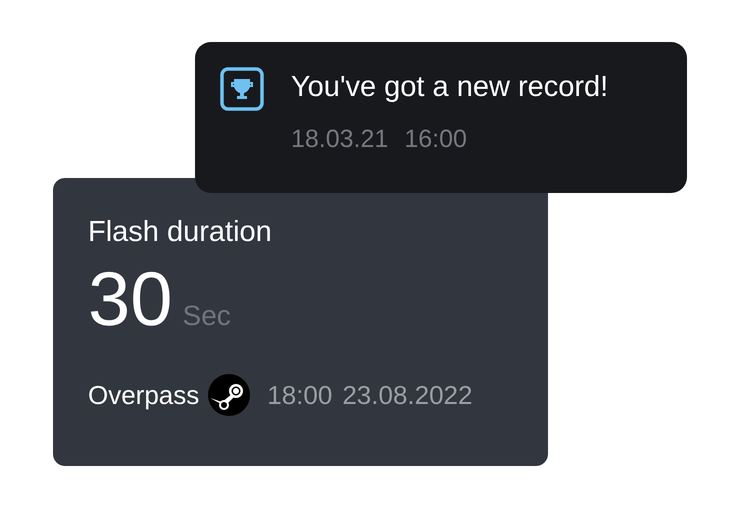 Image resolution: width=739 pixels, height=511 pixels. Describe the element at coordinates (449, 87) in the screenshot. I see `notification-title: You've got a new record!` at that location.